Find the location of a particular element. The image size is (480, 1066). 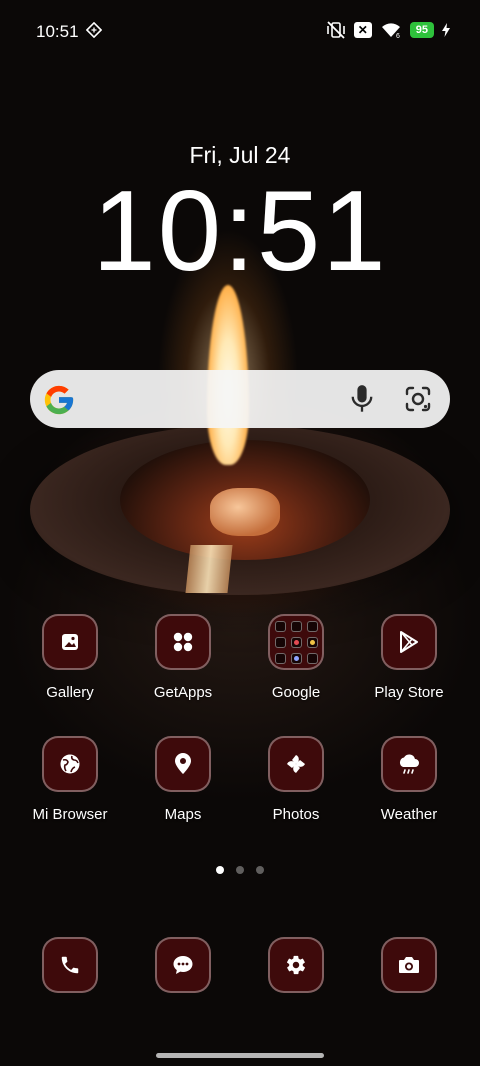

dock-messages is located at coordinates (183, 965).